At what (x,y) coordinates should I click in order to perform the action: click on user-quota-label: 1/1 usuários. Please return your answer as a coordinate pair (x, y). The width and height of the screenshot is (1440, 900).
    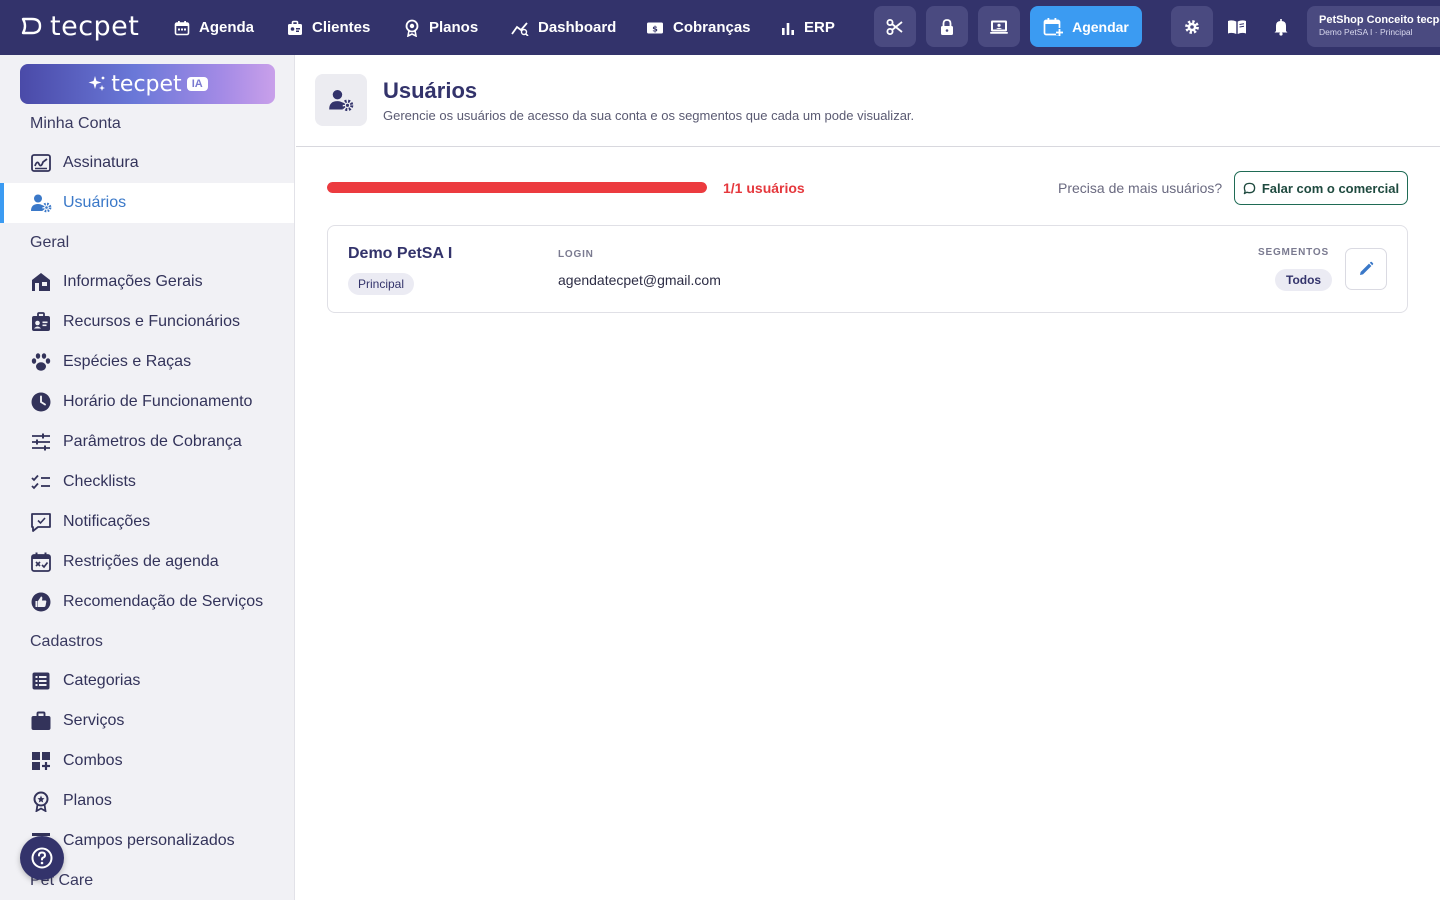
    Looking at the image, I should click on (764, 188).